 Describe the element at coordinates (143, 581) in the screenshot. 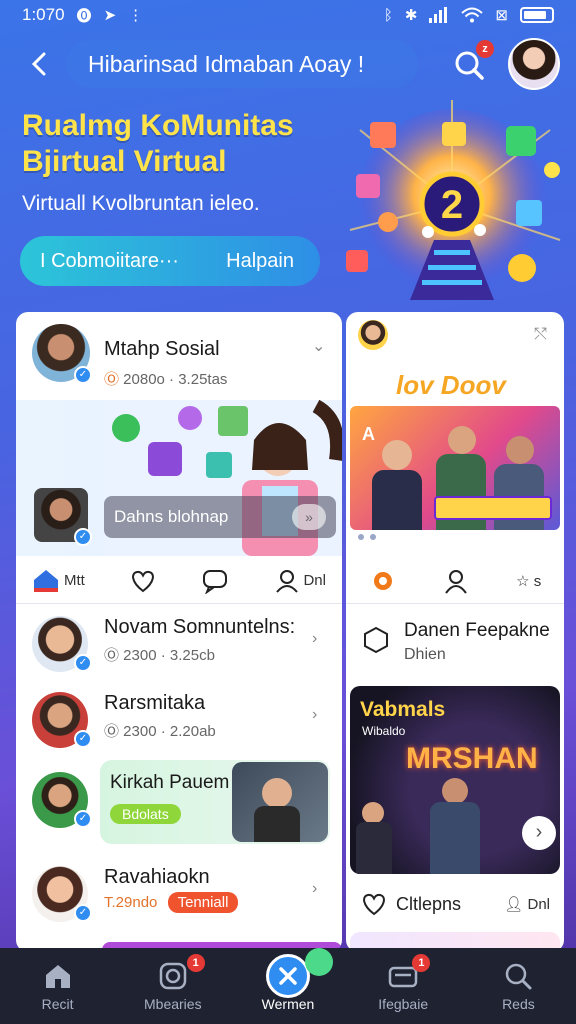

I see `like-action` at that location.